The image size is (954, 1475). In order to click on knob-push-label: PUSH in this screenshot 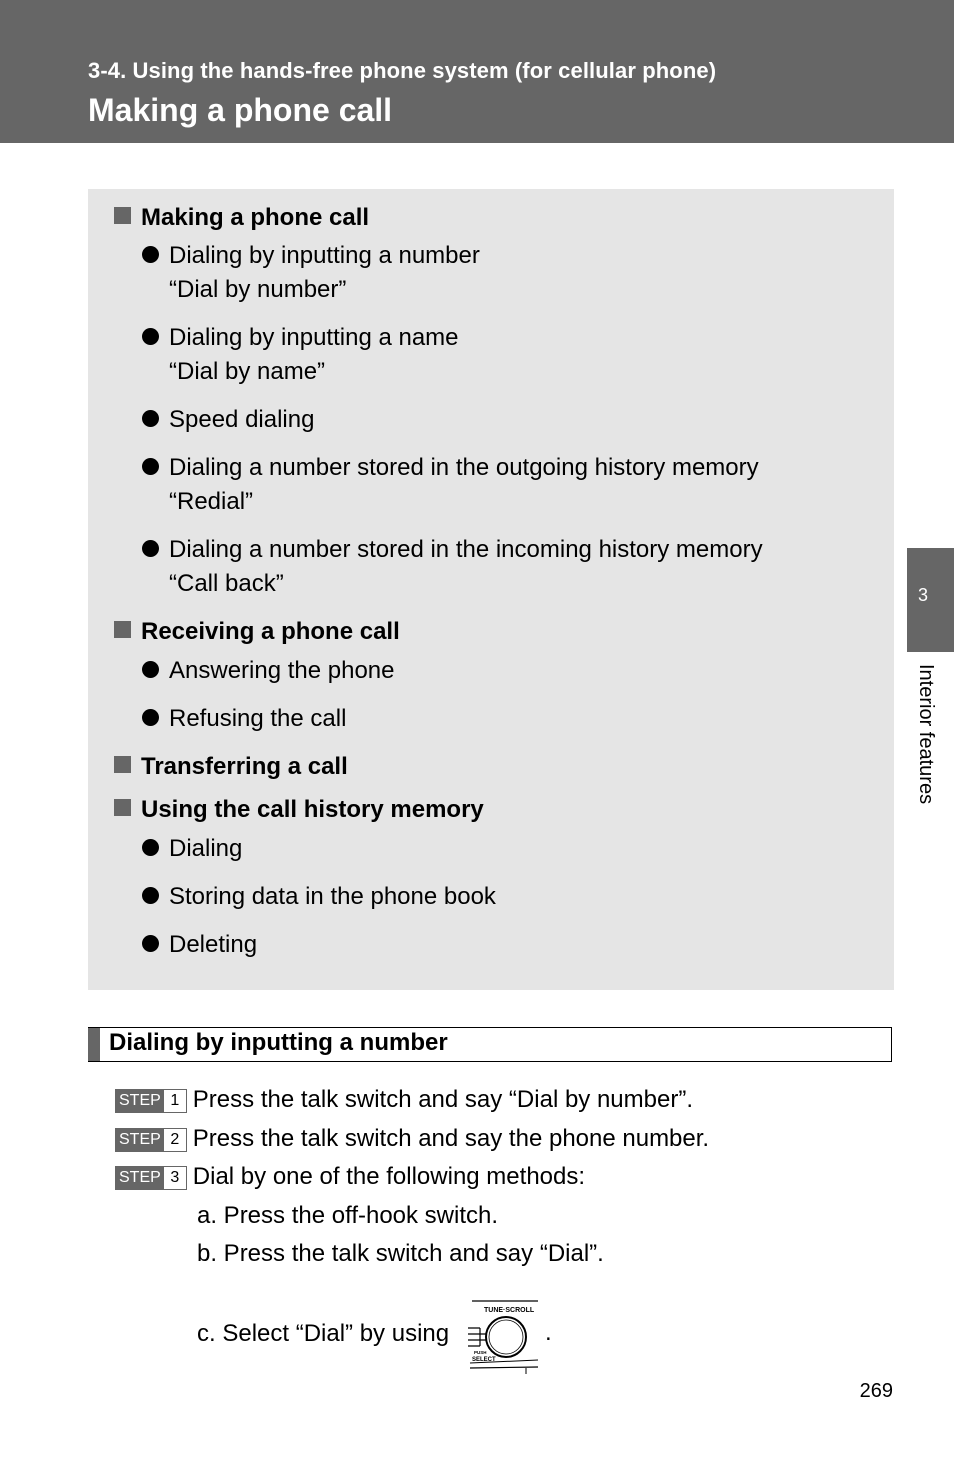, I will do `click(480, 1352)`.